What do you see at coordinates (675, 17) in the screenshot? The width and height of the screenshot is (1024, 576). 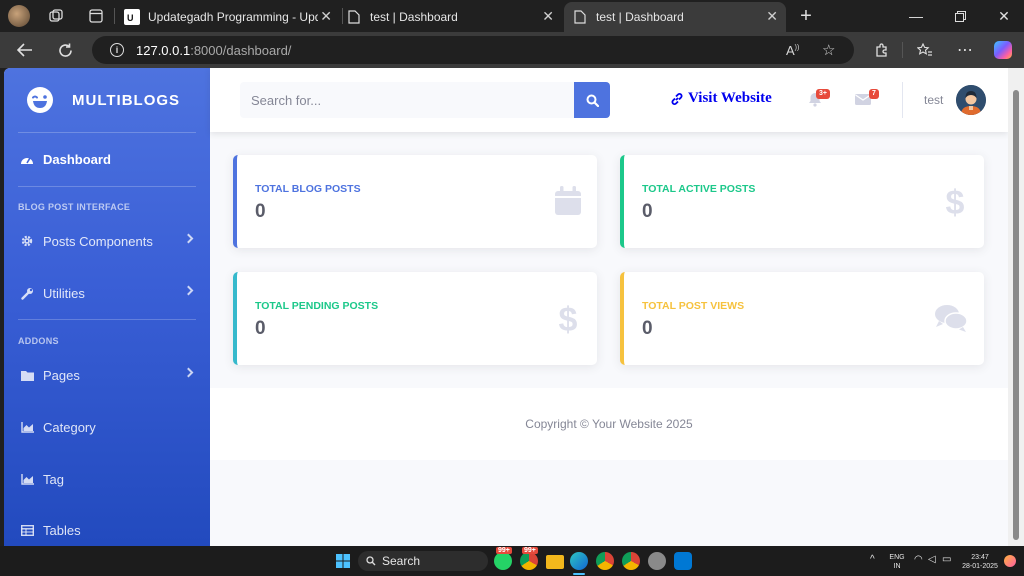 I see `tab-dashboard-2: test | Dashboard ✕` at bounding box center [675, 17].